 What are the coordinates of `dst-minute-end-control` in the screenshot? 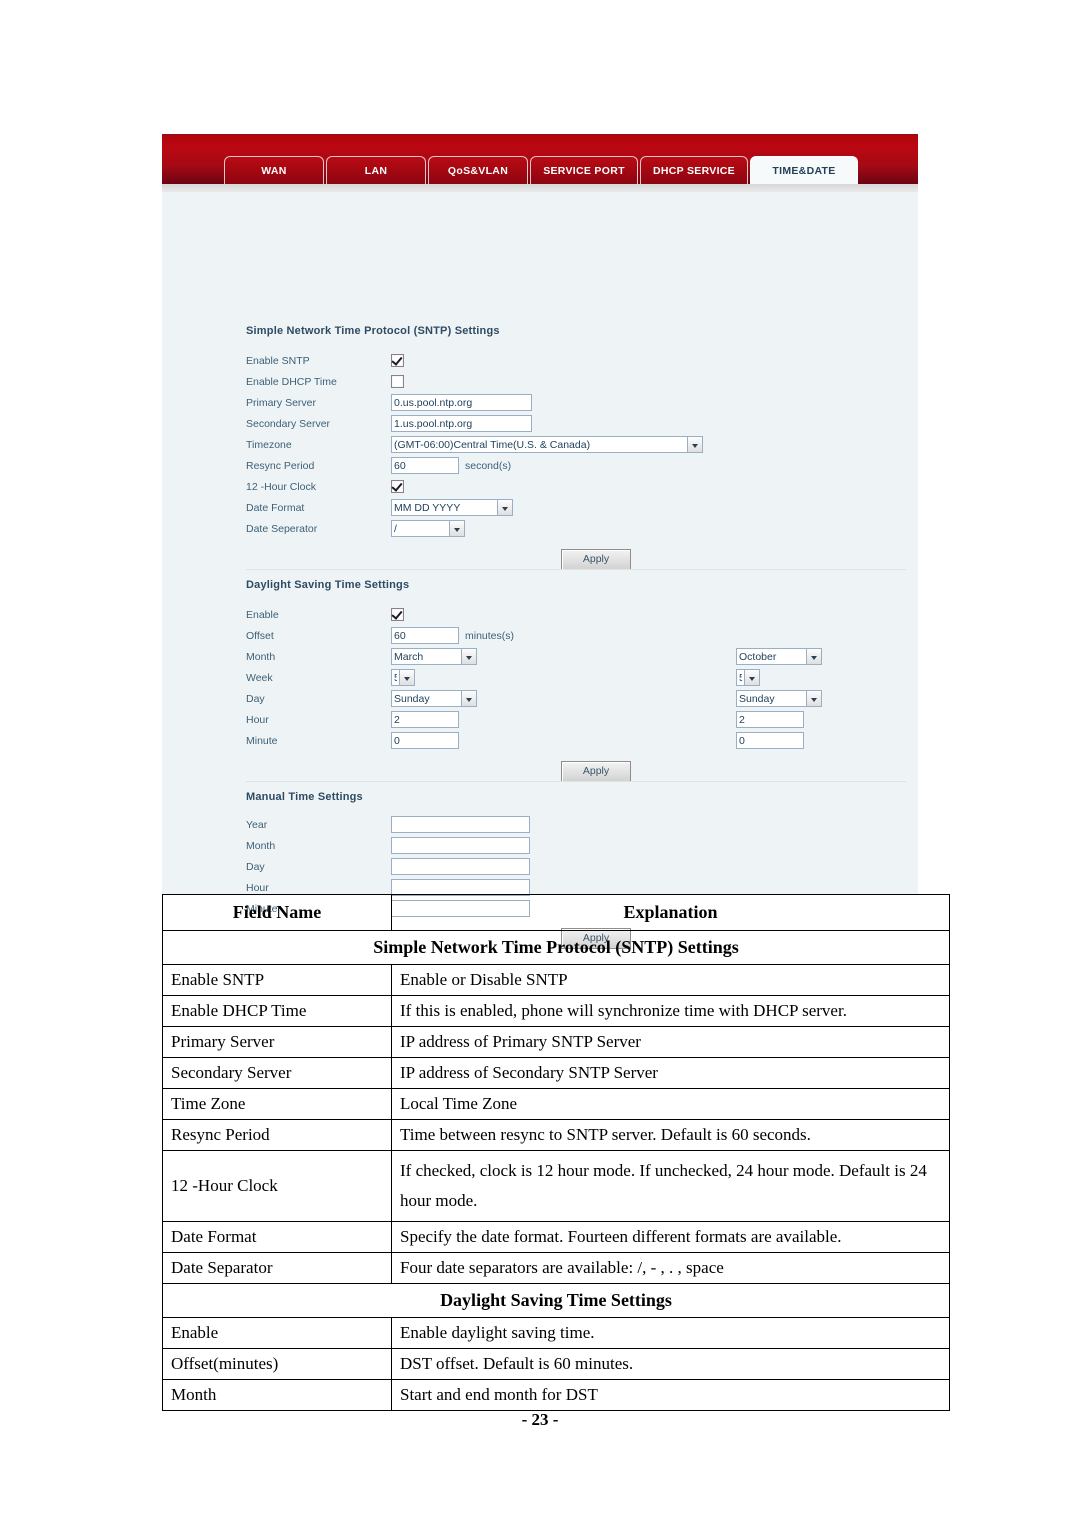 It's located at (770, 740).